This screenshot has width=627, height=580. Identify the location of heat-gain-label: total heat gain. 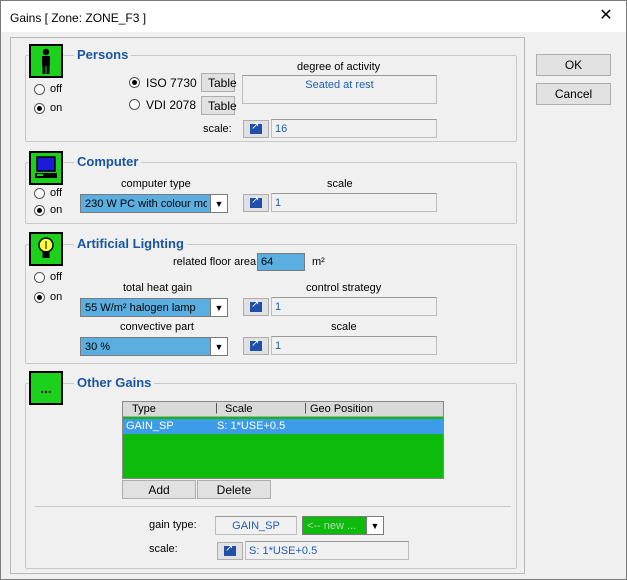
(158, 288).